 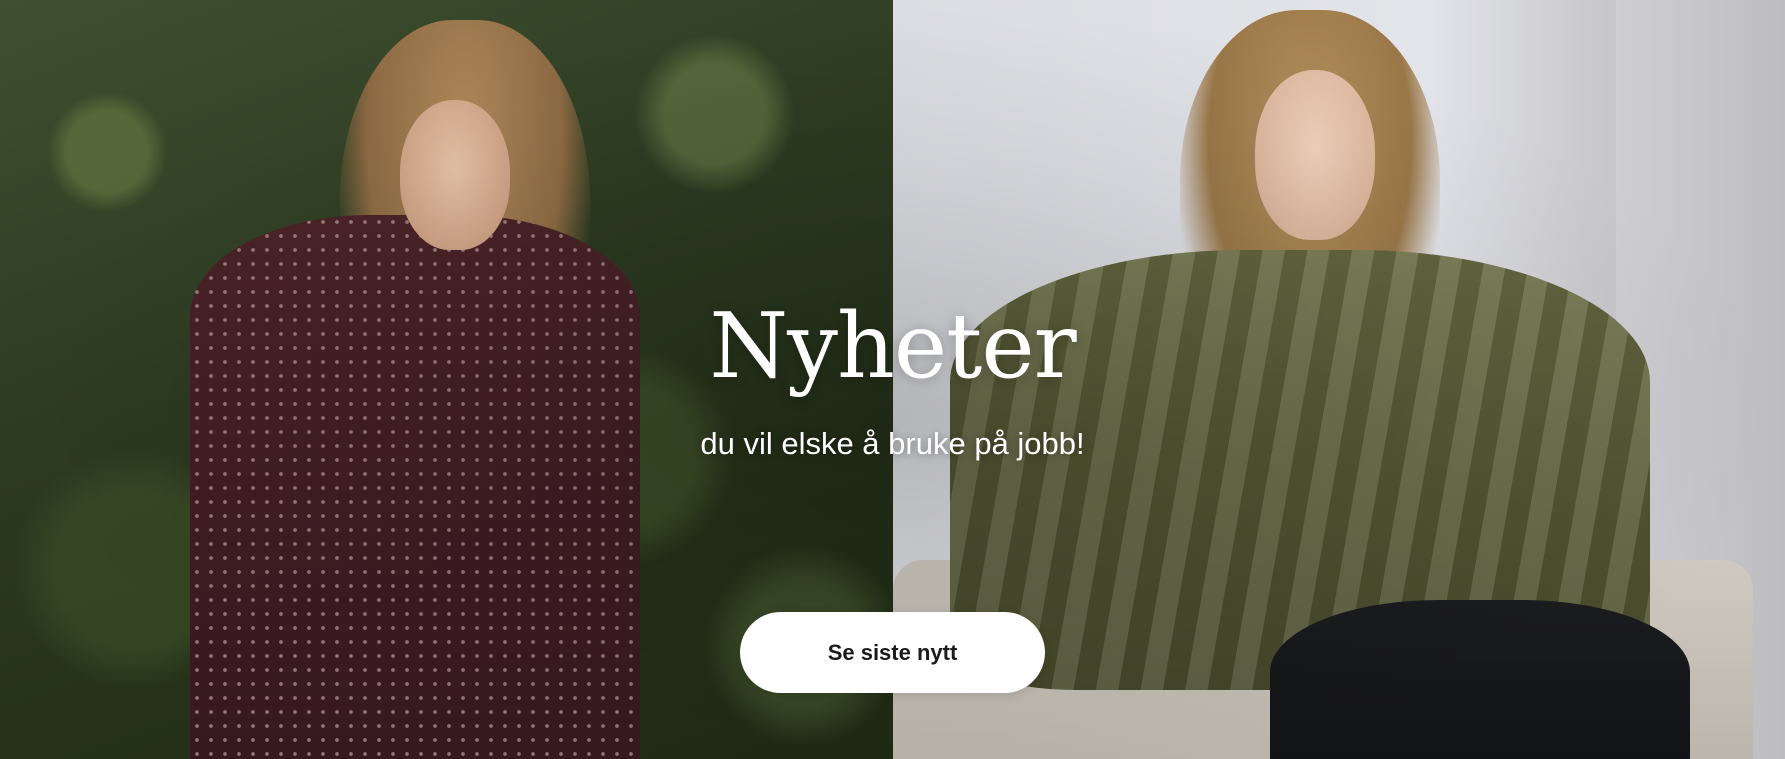 What do you see at coordinates (892, 346) in the screenshot?
I see `hero-title: Nyheter` at bounding box center [892, 346].